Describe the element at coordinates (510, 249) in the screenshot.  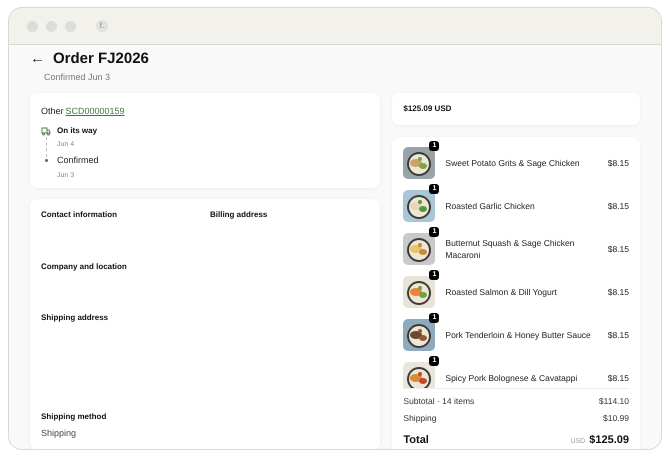
I see `item-name: Butternut Squash & Sage Chicken Macaroni` at that location.